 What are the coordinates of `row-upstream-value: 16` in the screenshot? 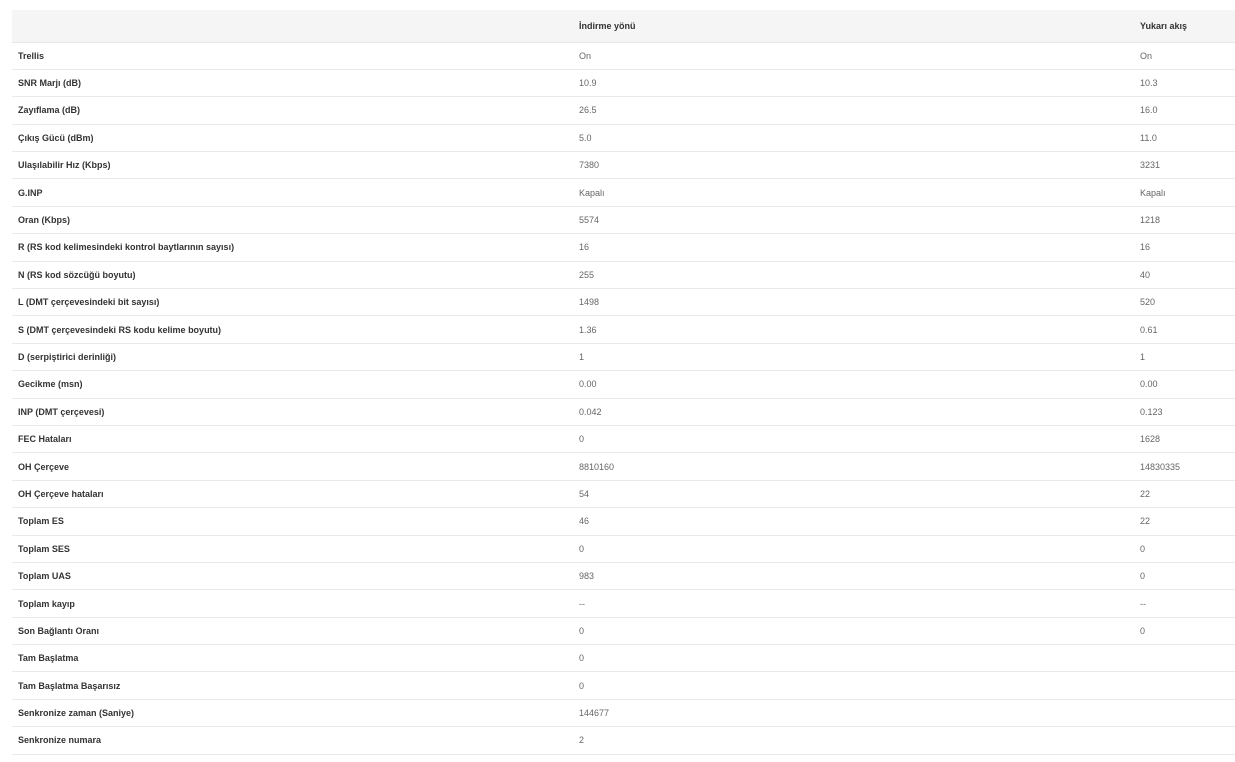 It's located at (1145, 247).